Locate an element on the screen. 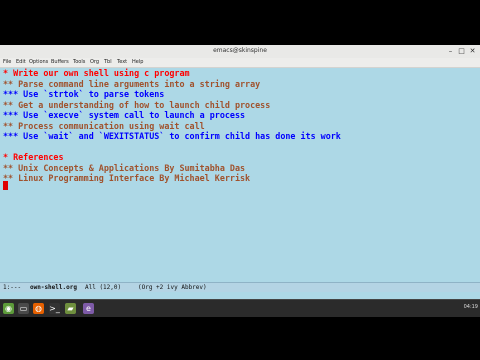 The height and width of the screenshot is (360, 480). menu-options: Options is located at coordinates (38, 62).